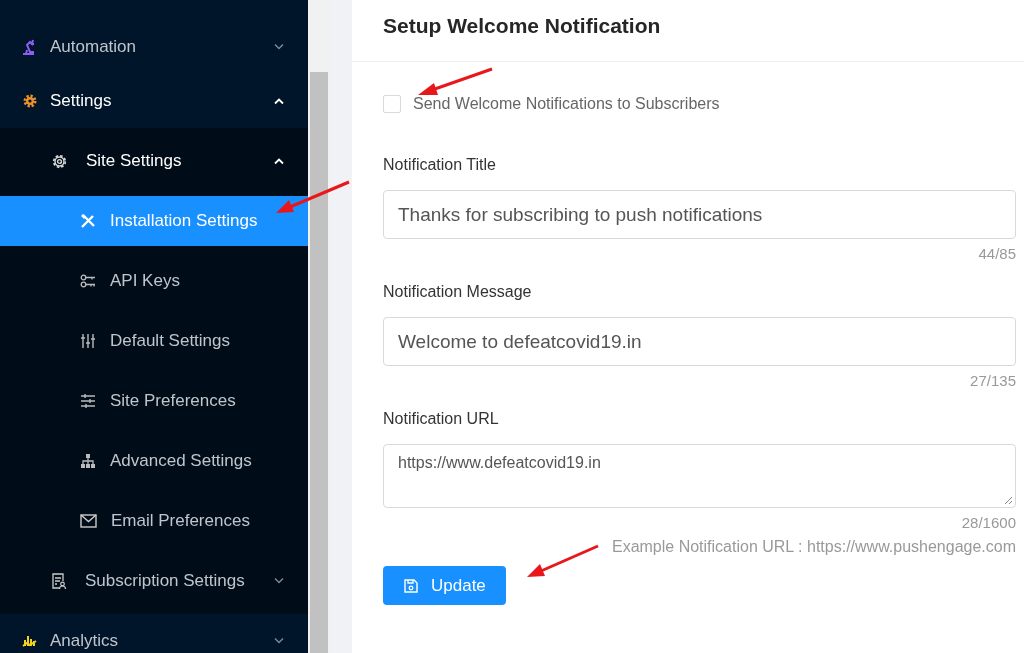 The image size is (1024, 653). I want to click on sidebar-item: Automation, so click(154, 47).